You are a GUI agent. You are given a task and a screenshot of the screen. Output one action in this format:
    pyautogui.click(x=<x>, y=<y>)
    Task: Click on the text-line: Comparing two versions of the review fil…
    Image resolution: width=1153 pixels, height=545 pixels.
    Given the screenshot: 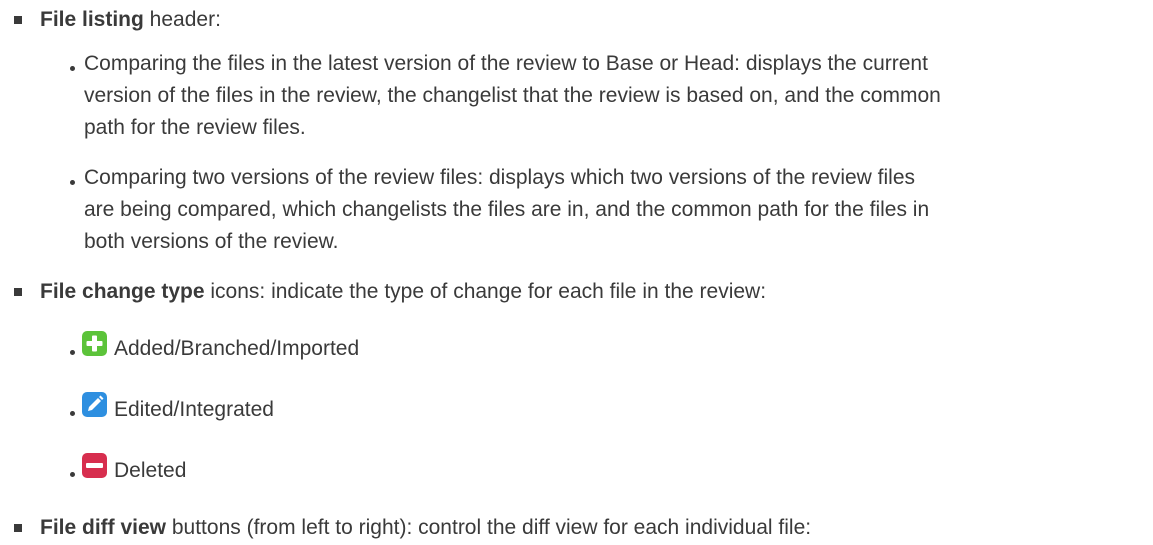 What is the action you would take?
    pyautogui.click(x=500, y=177)
    